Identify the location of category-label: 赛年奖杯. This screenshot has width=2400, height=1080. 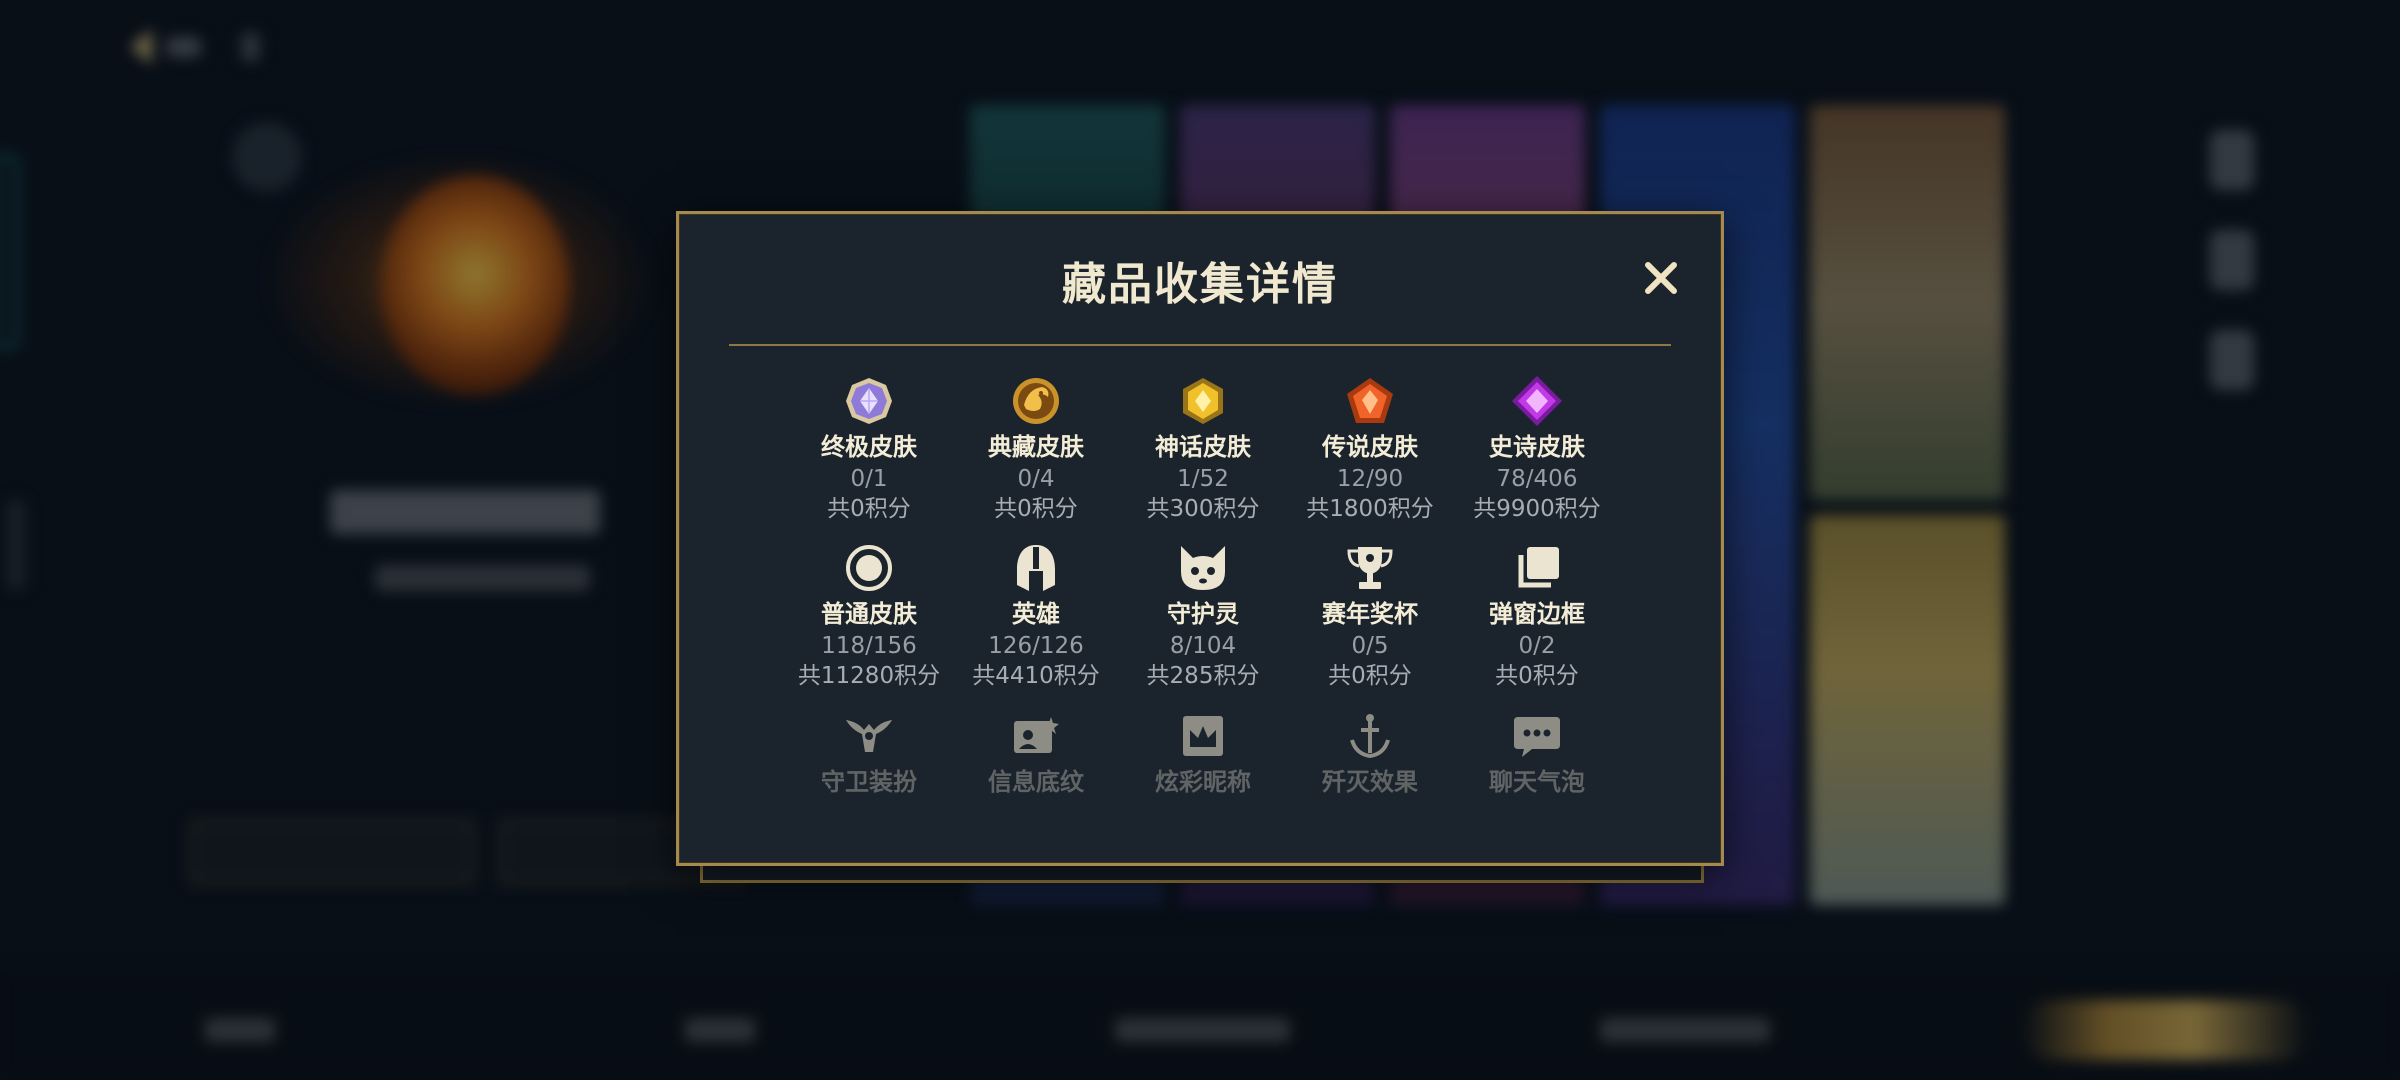
(1370, 614).